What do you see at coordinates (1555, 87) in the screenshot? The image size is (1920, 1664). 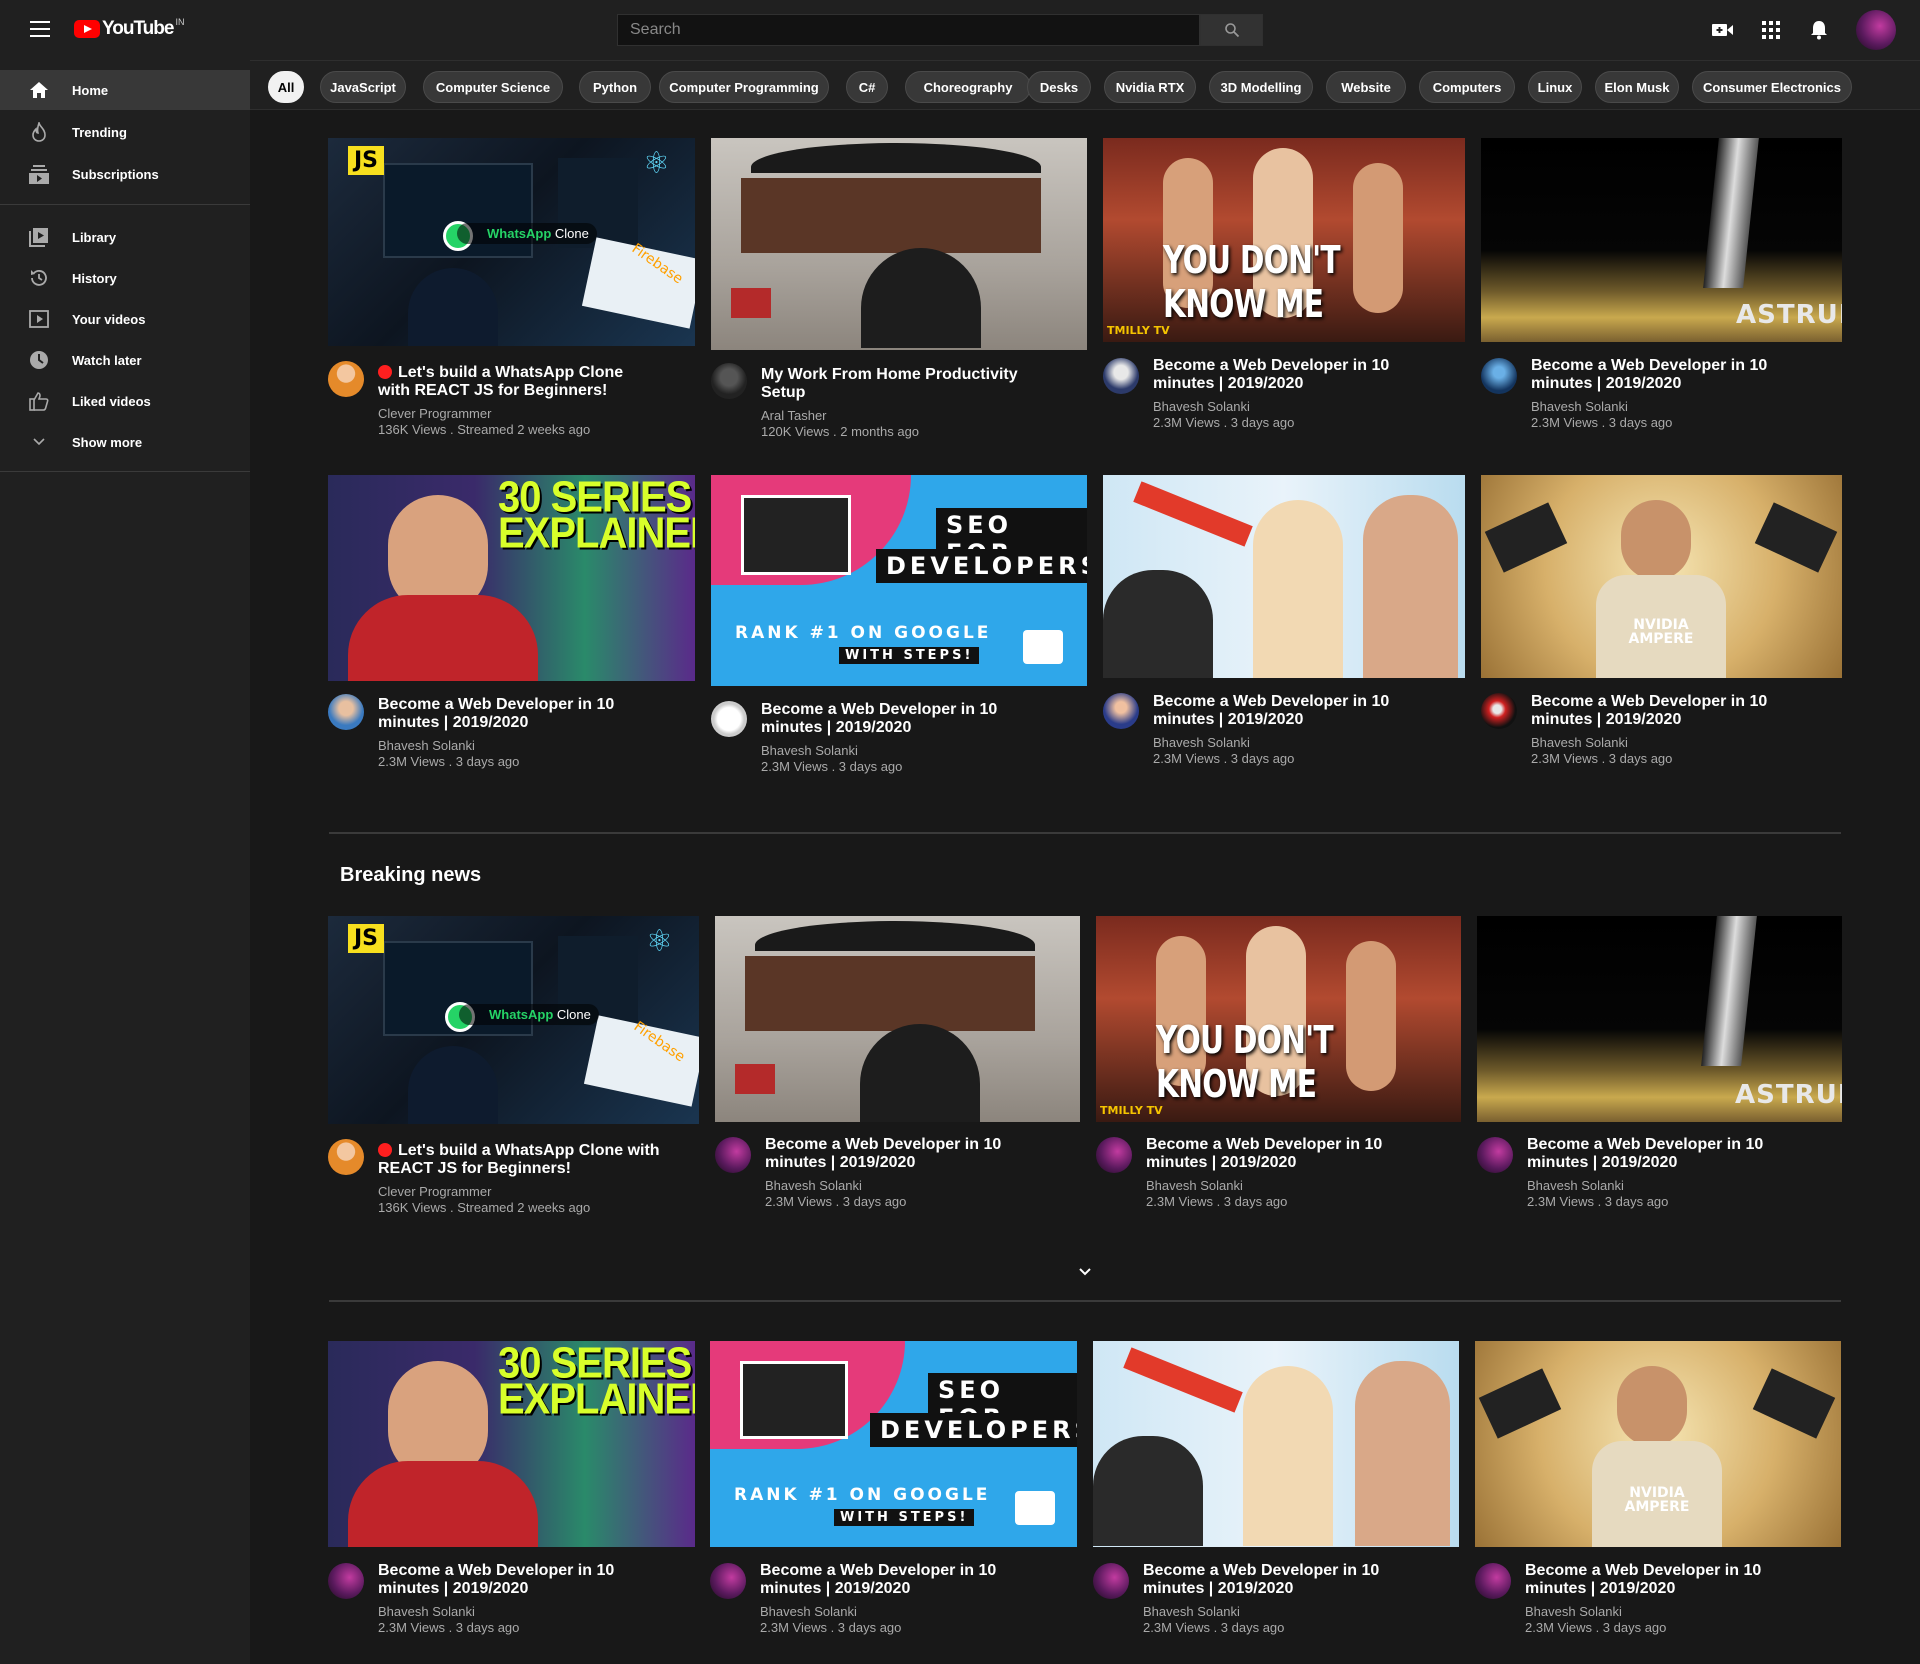 I see `chip-linux: Linux` at bounding box center [1555, 87].